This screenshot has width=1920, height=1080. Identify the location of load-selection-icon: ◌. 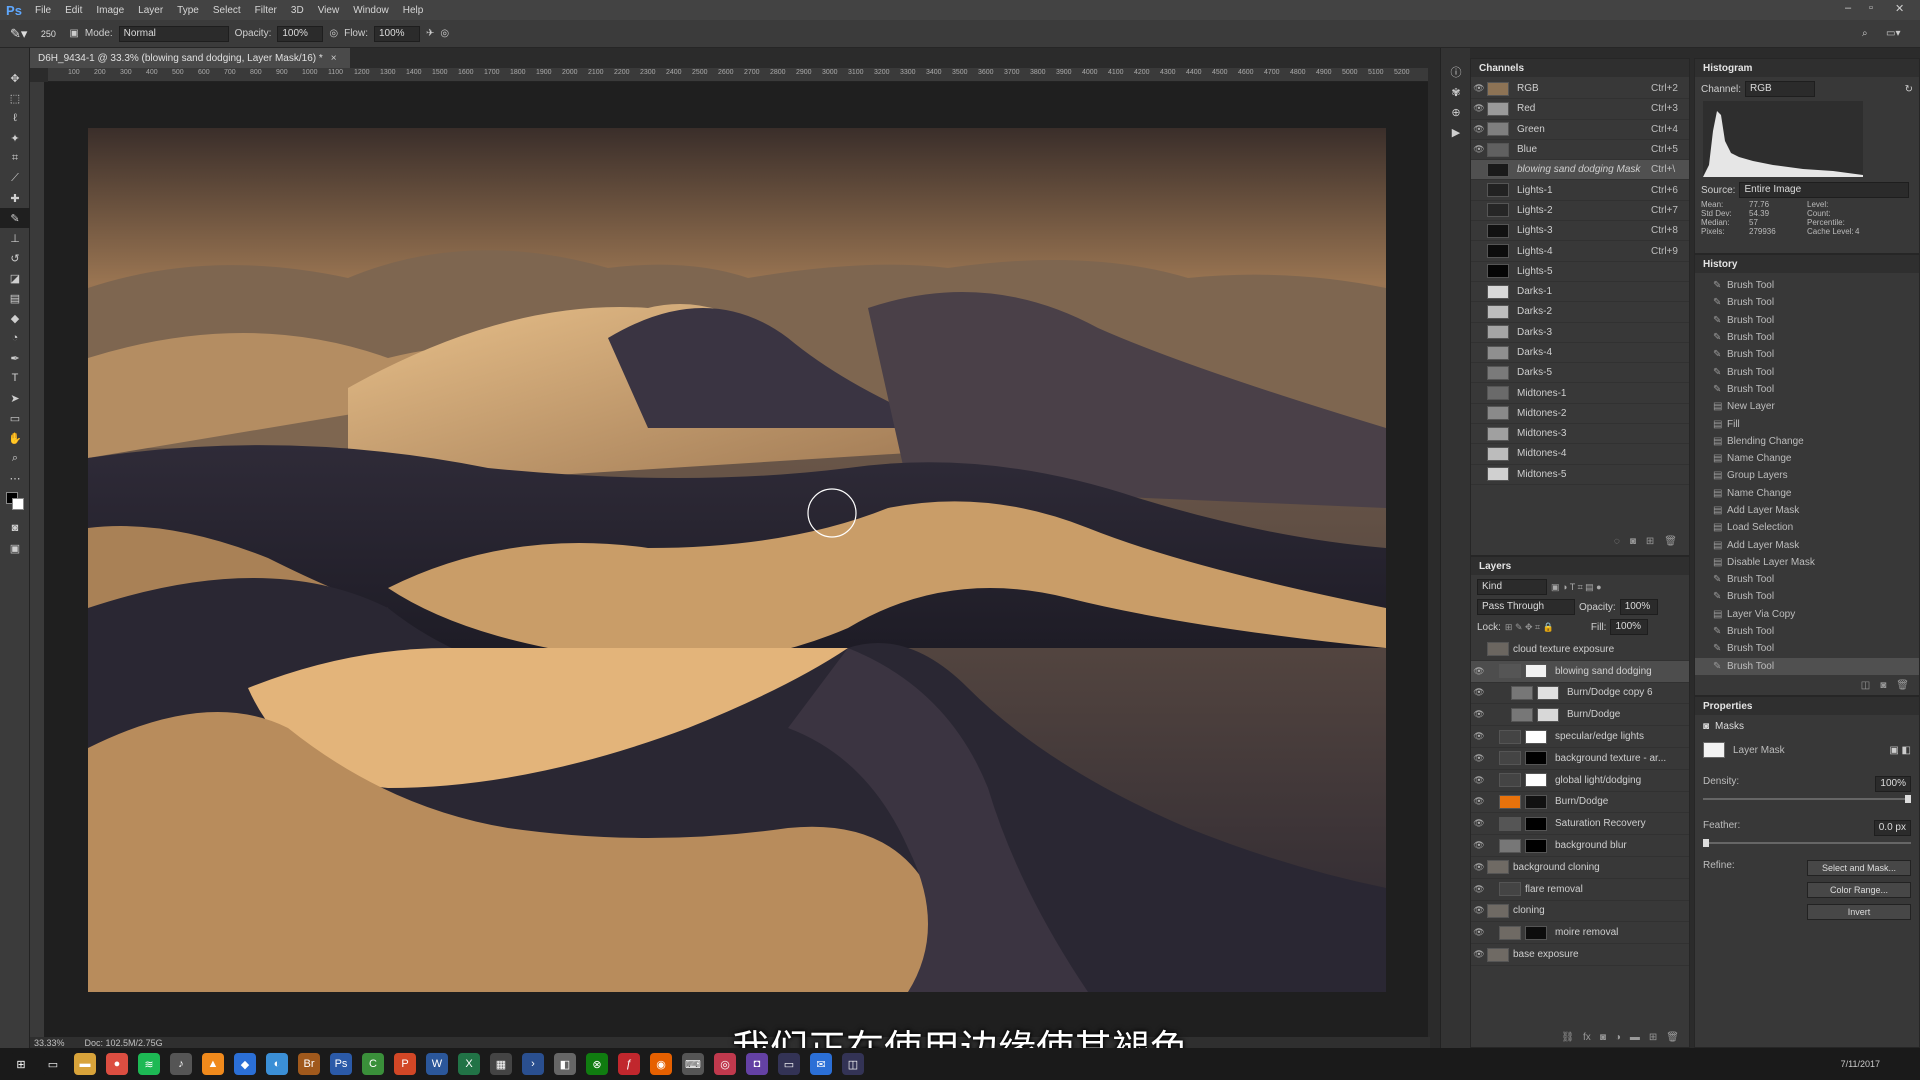
(1617, 541).